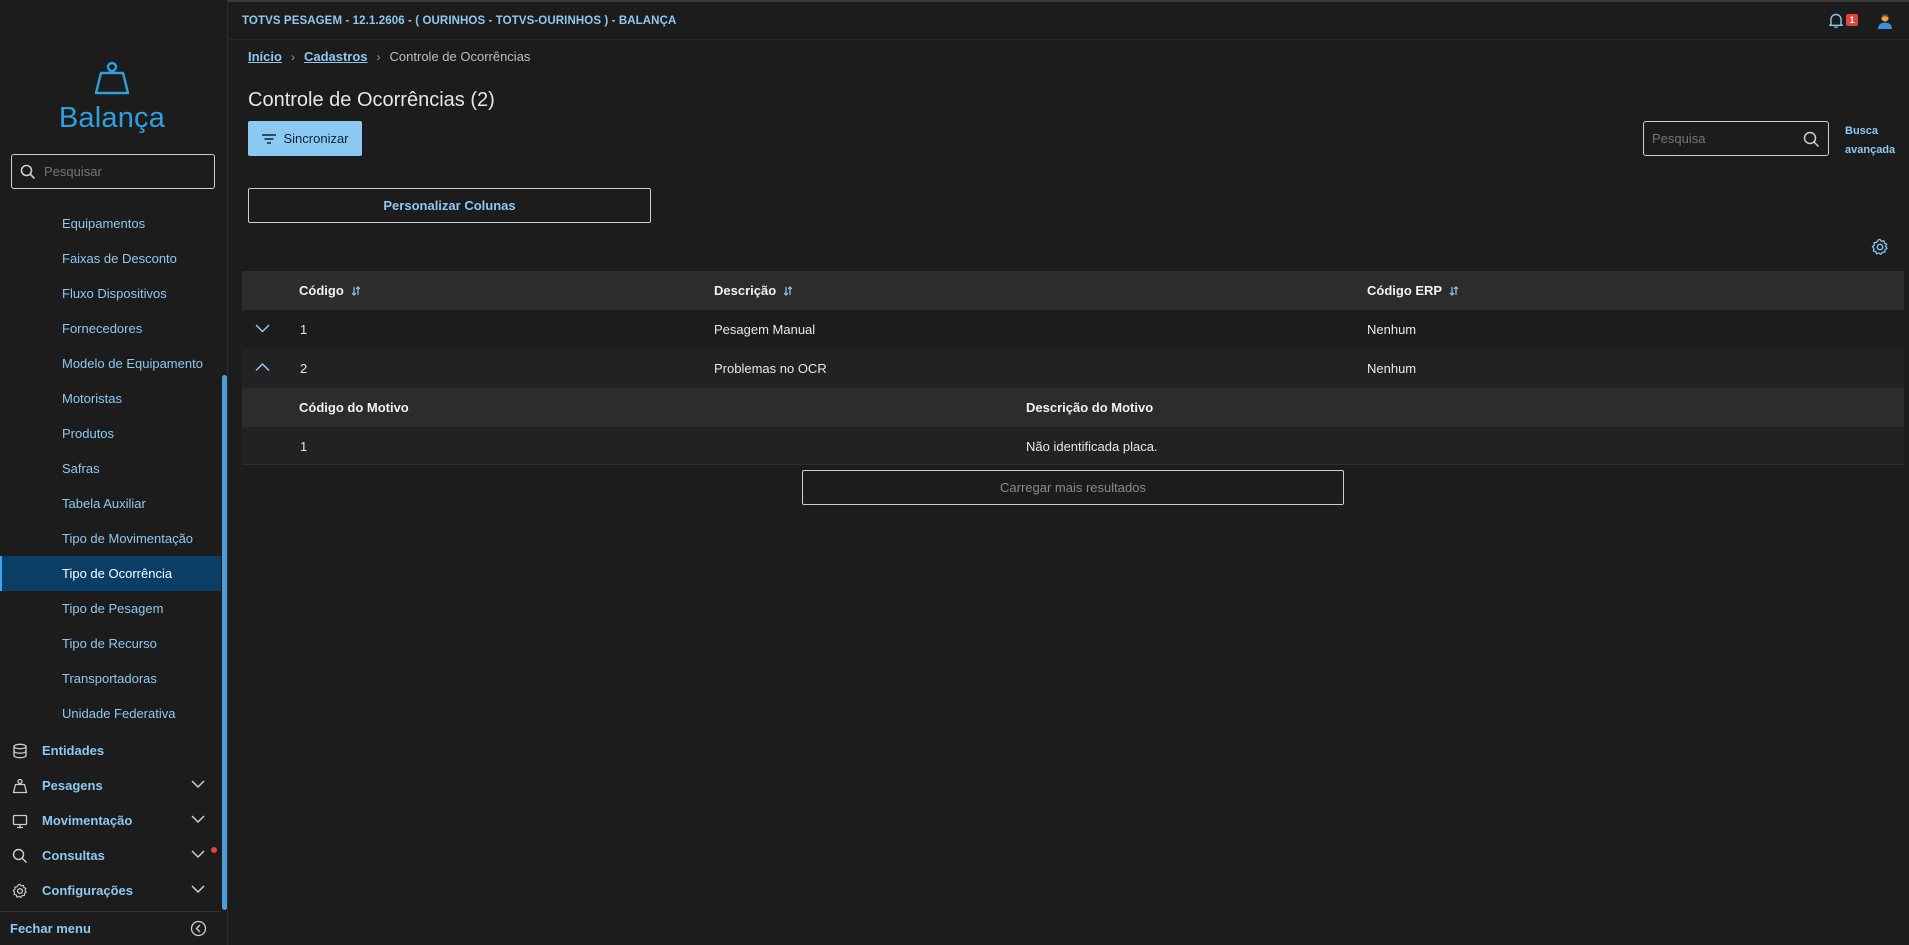 The width and height of the screenshot is (1909, 945). What do you see at coordinates (110, 538) in the screenshot?
I see `sidebar-item-tipo-de-movimentacao: Tipo de Movimentação` at bounding box center [110, 538].